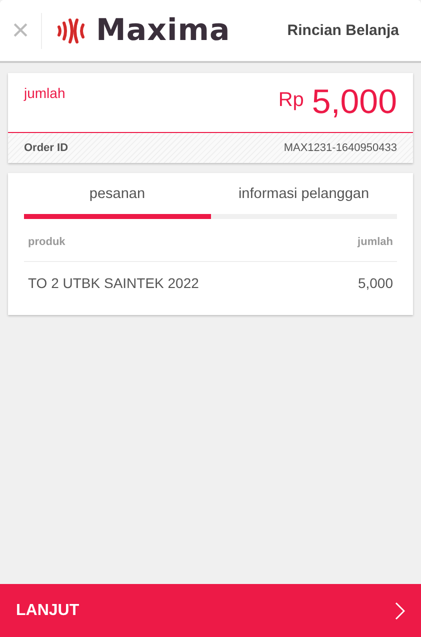 This screenshot has height=637, width=421. Describe the element at coordinates (375, 283) in the screenshot. I see `table-cell: 5,000` at that location.